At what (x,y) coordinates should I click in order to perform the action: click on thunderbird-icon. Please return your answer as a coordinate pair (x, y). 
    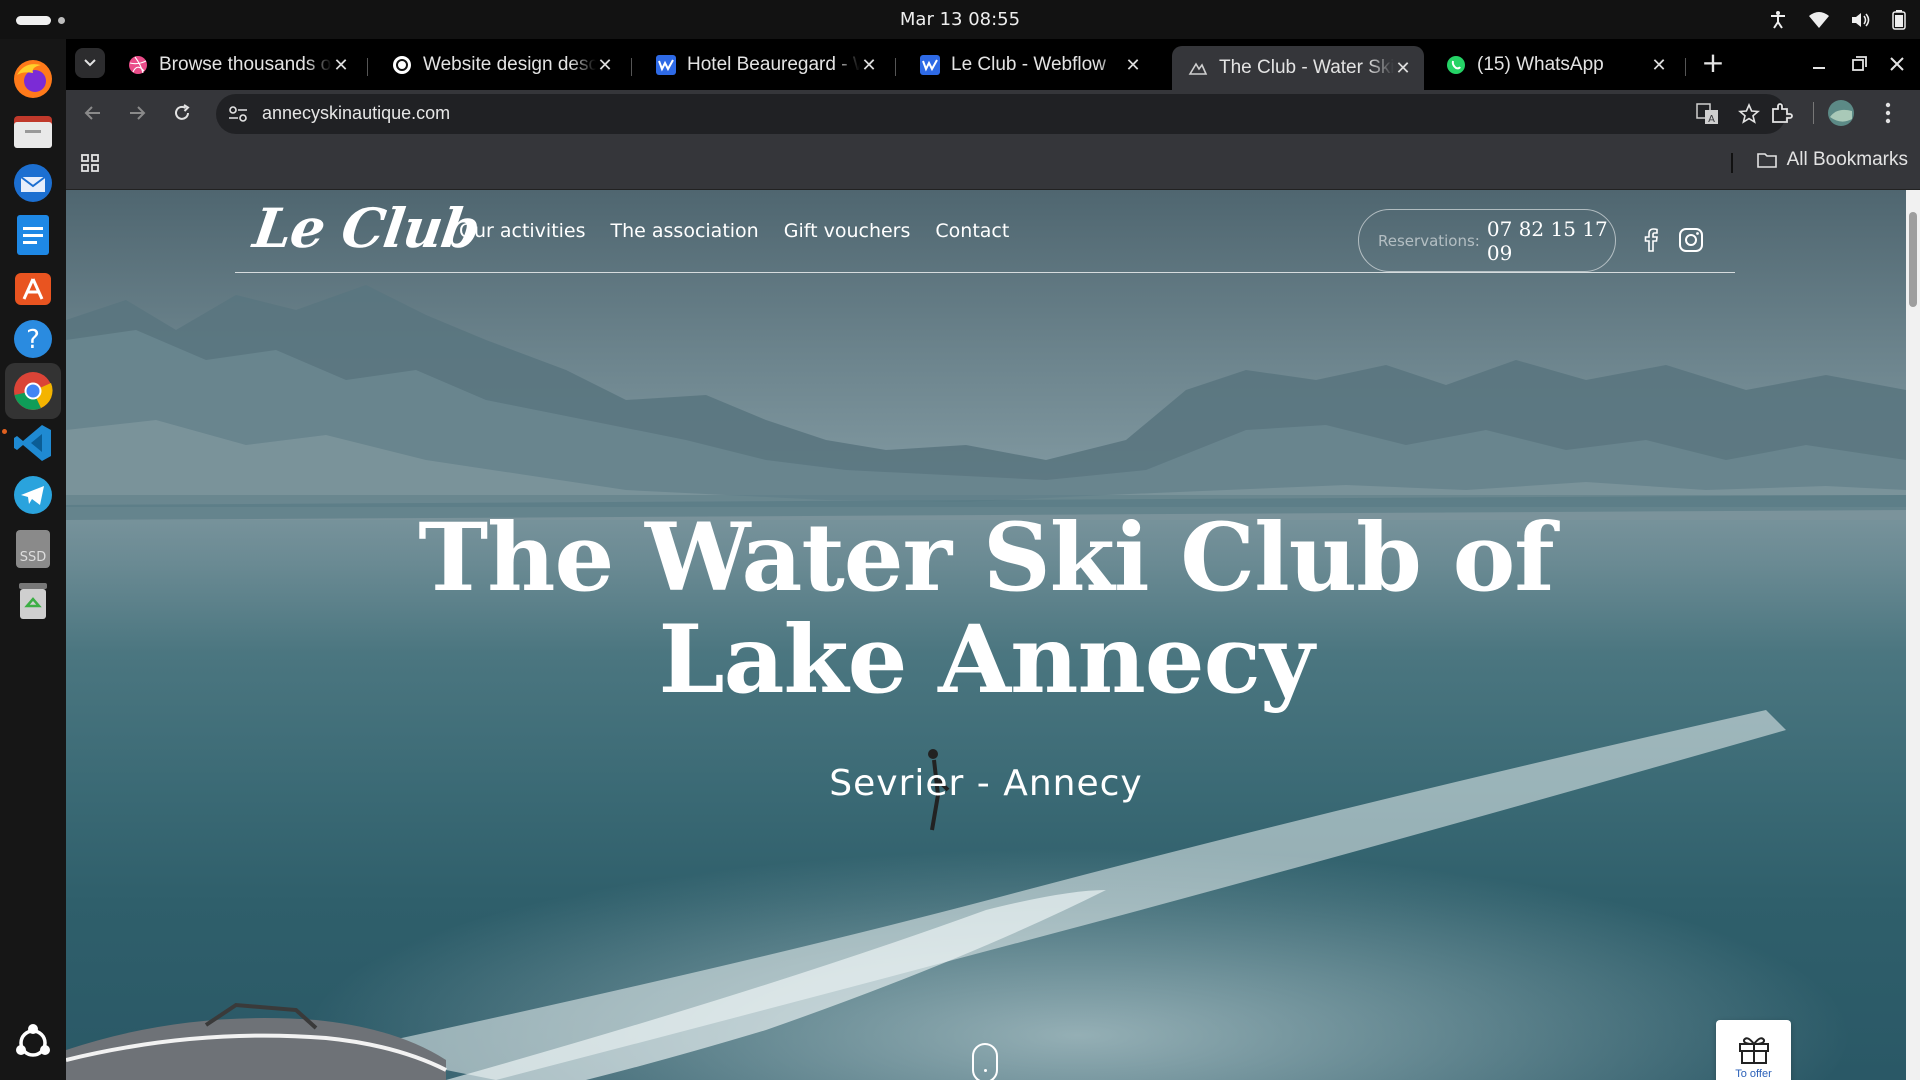
    Looking at the image, I should click on (33, 183).